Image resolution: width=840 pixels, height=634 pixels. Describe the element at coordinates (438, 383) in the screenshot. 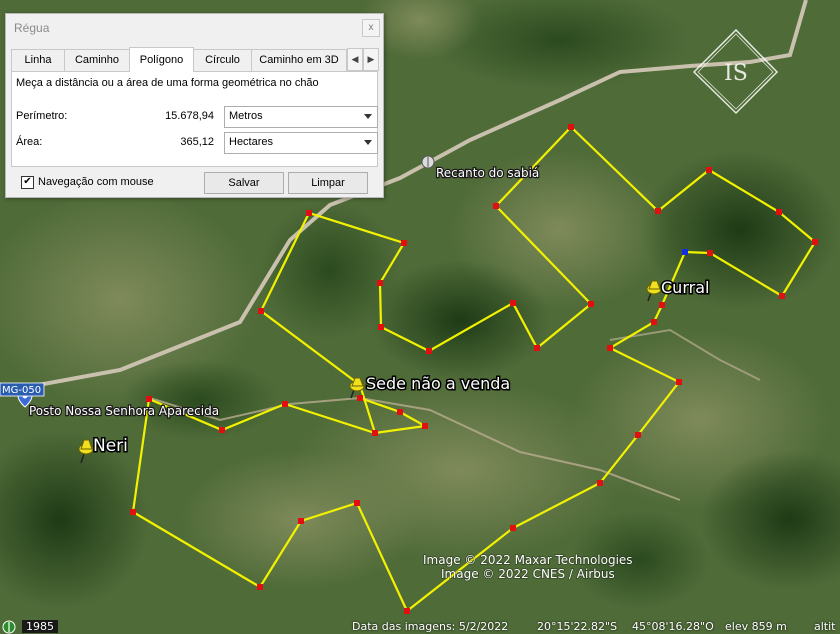

I see `placemark-label: Sede não a venda` at that location.